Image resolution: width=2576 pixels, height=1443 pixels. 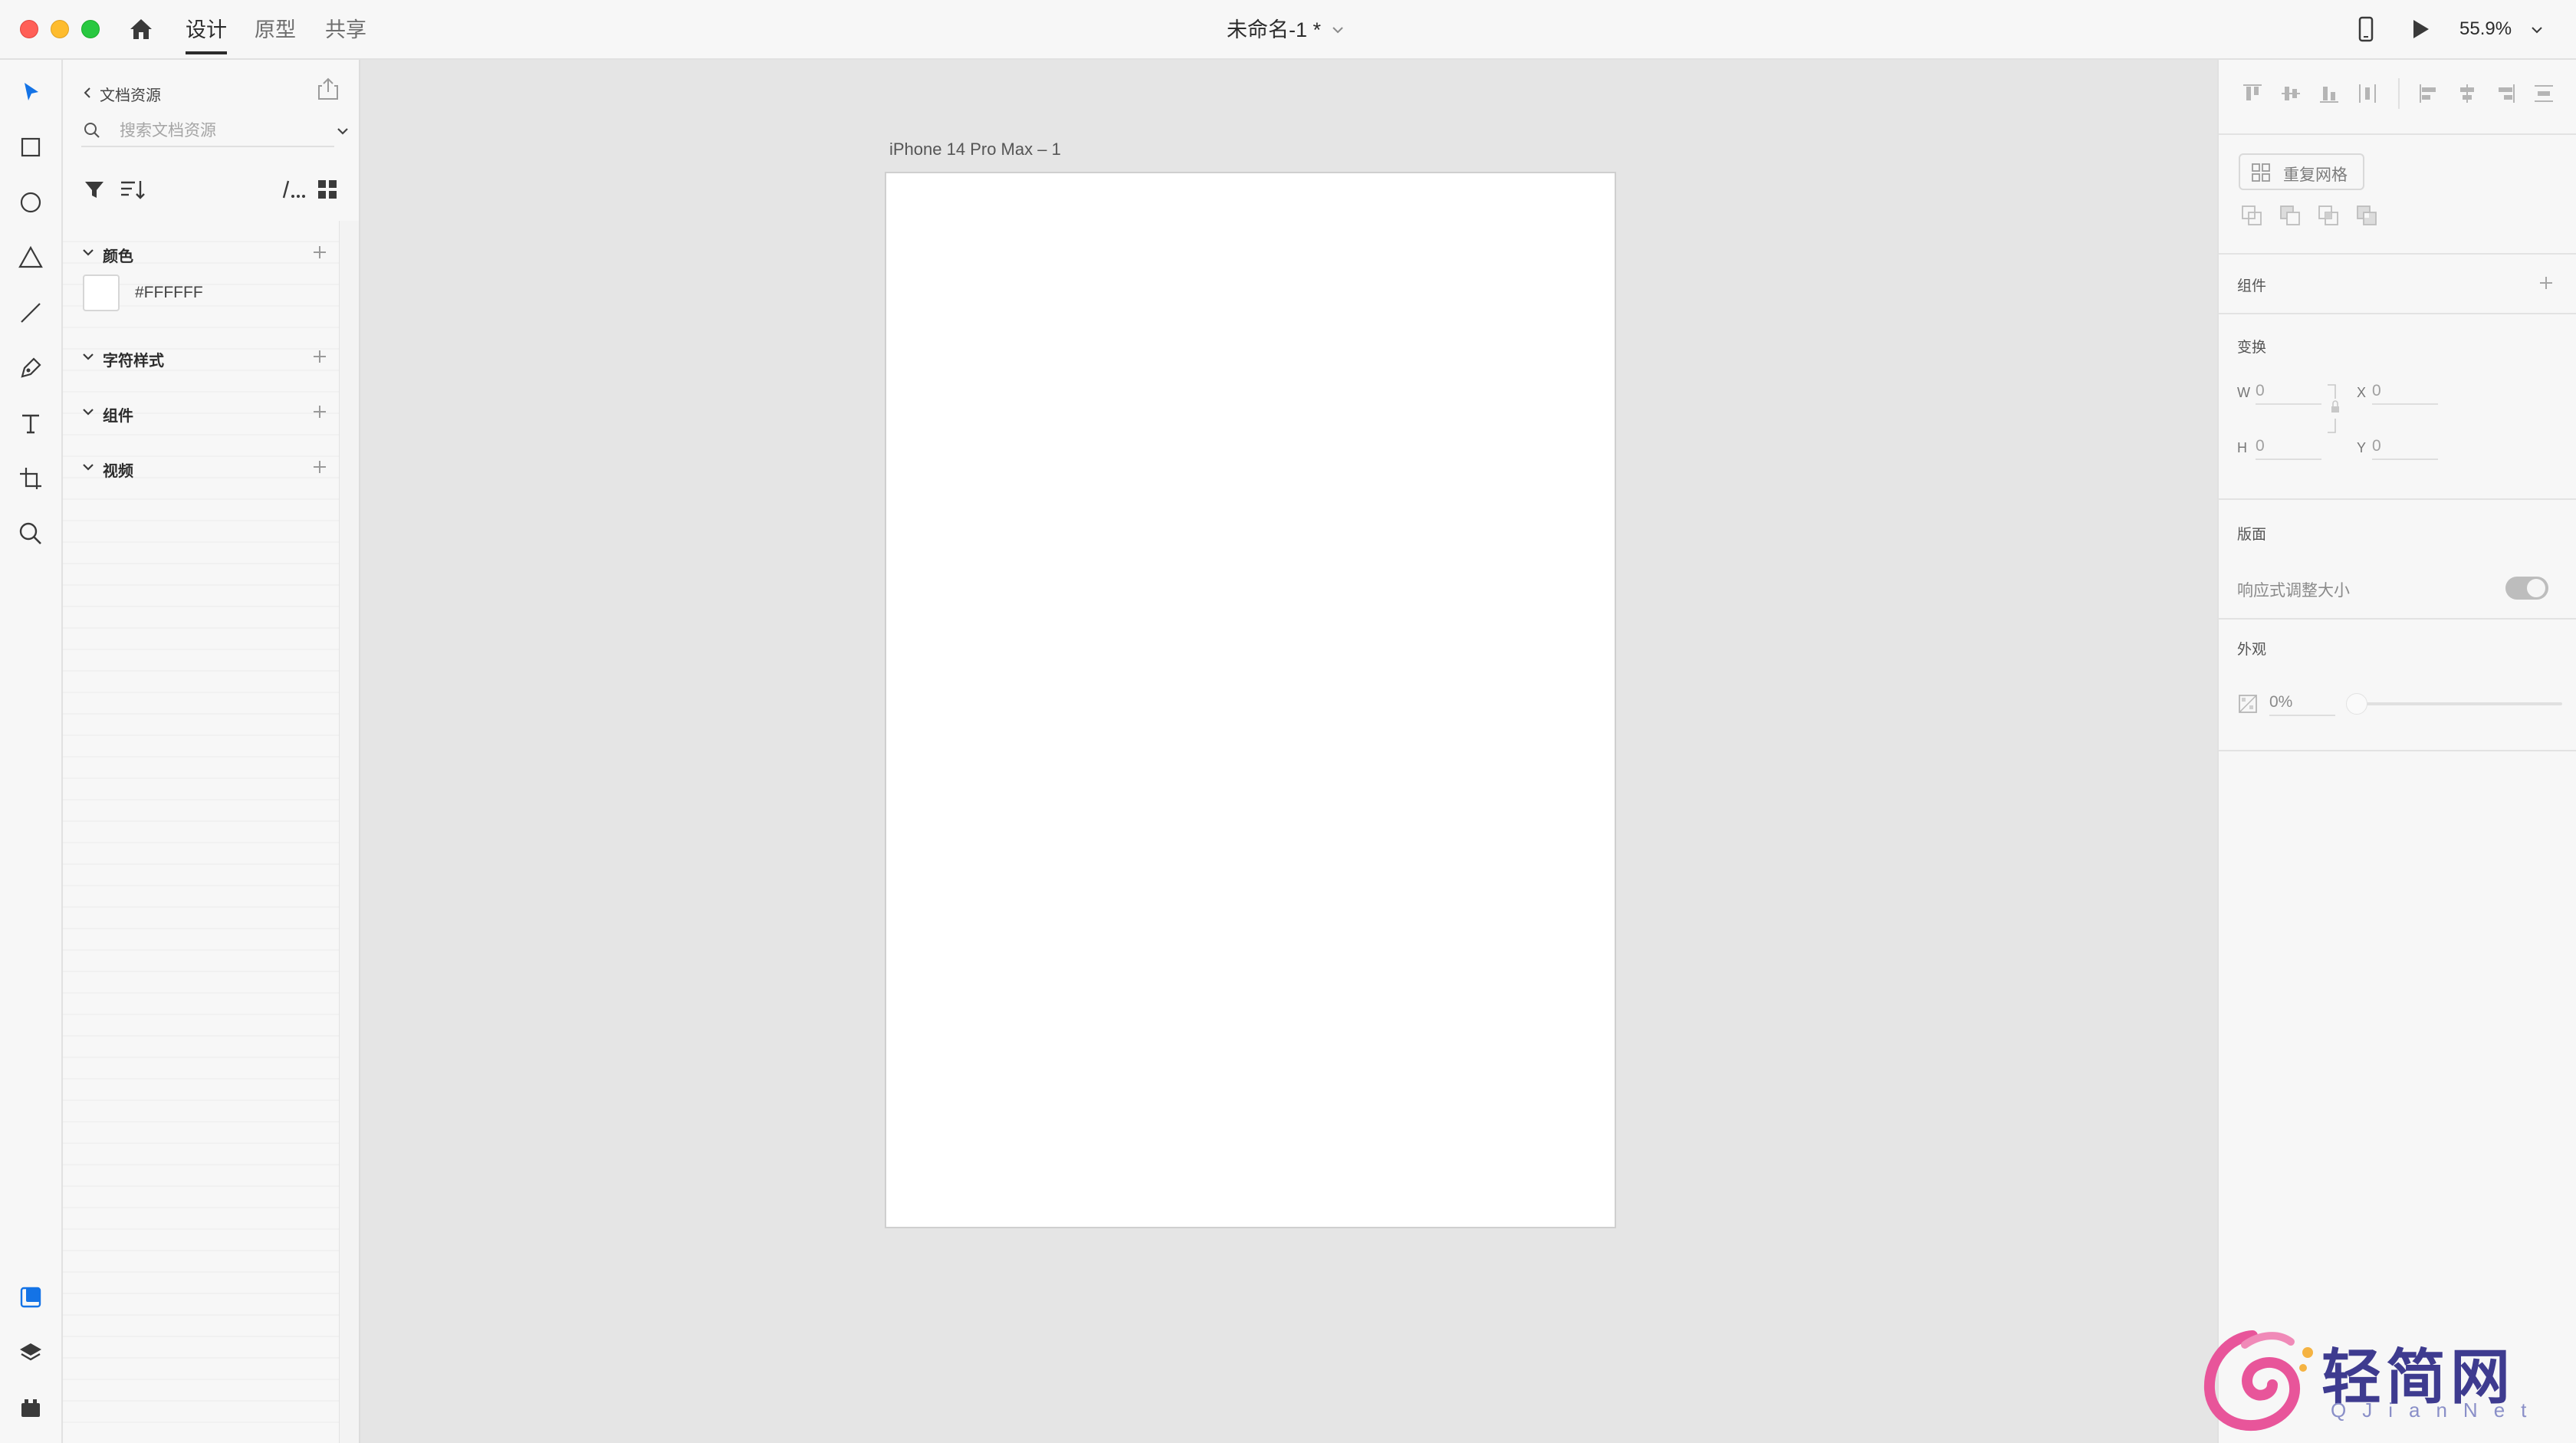 What do you see at coordinates (133, 189) in the screenshot?
I see `sort-icon` at bounding box center [133, 189].